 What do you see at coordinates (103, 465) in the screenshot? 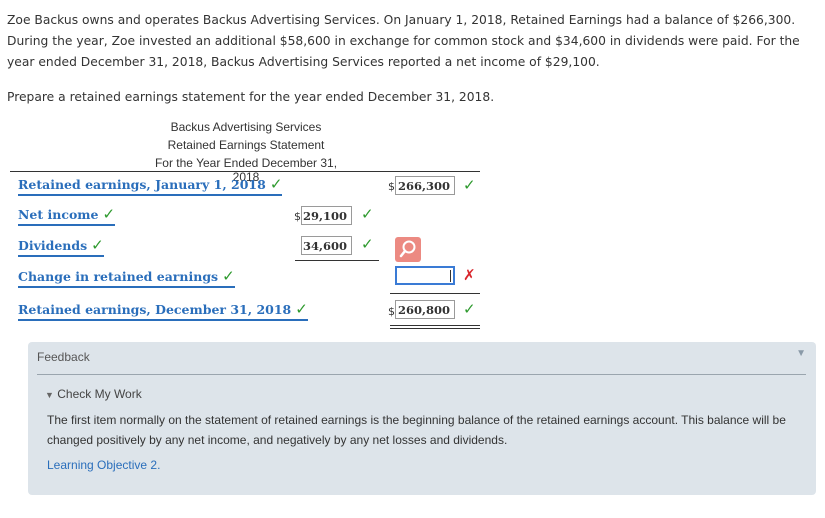
I see `learning-objective-link: Learning Objective 2.` at bounding box center [103, 465].